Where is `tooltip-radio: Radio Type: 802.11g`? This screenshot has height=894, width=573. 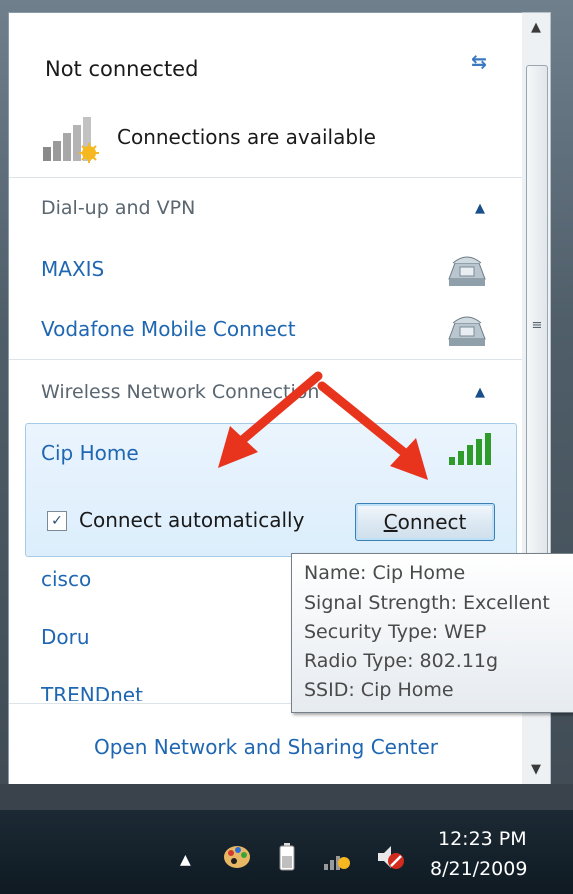 tooltip-radio: Radio Type: 802.11g is located at coordinates (401, 661).